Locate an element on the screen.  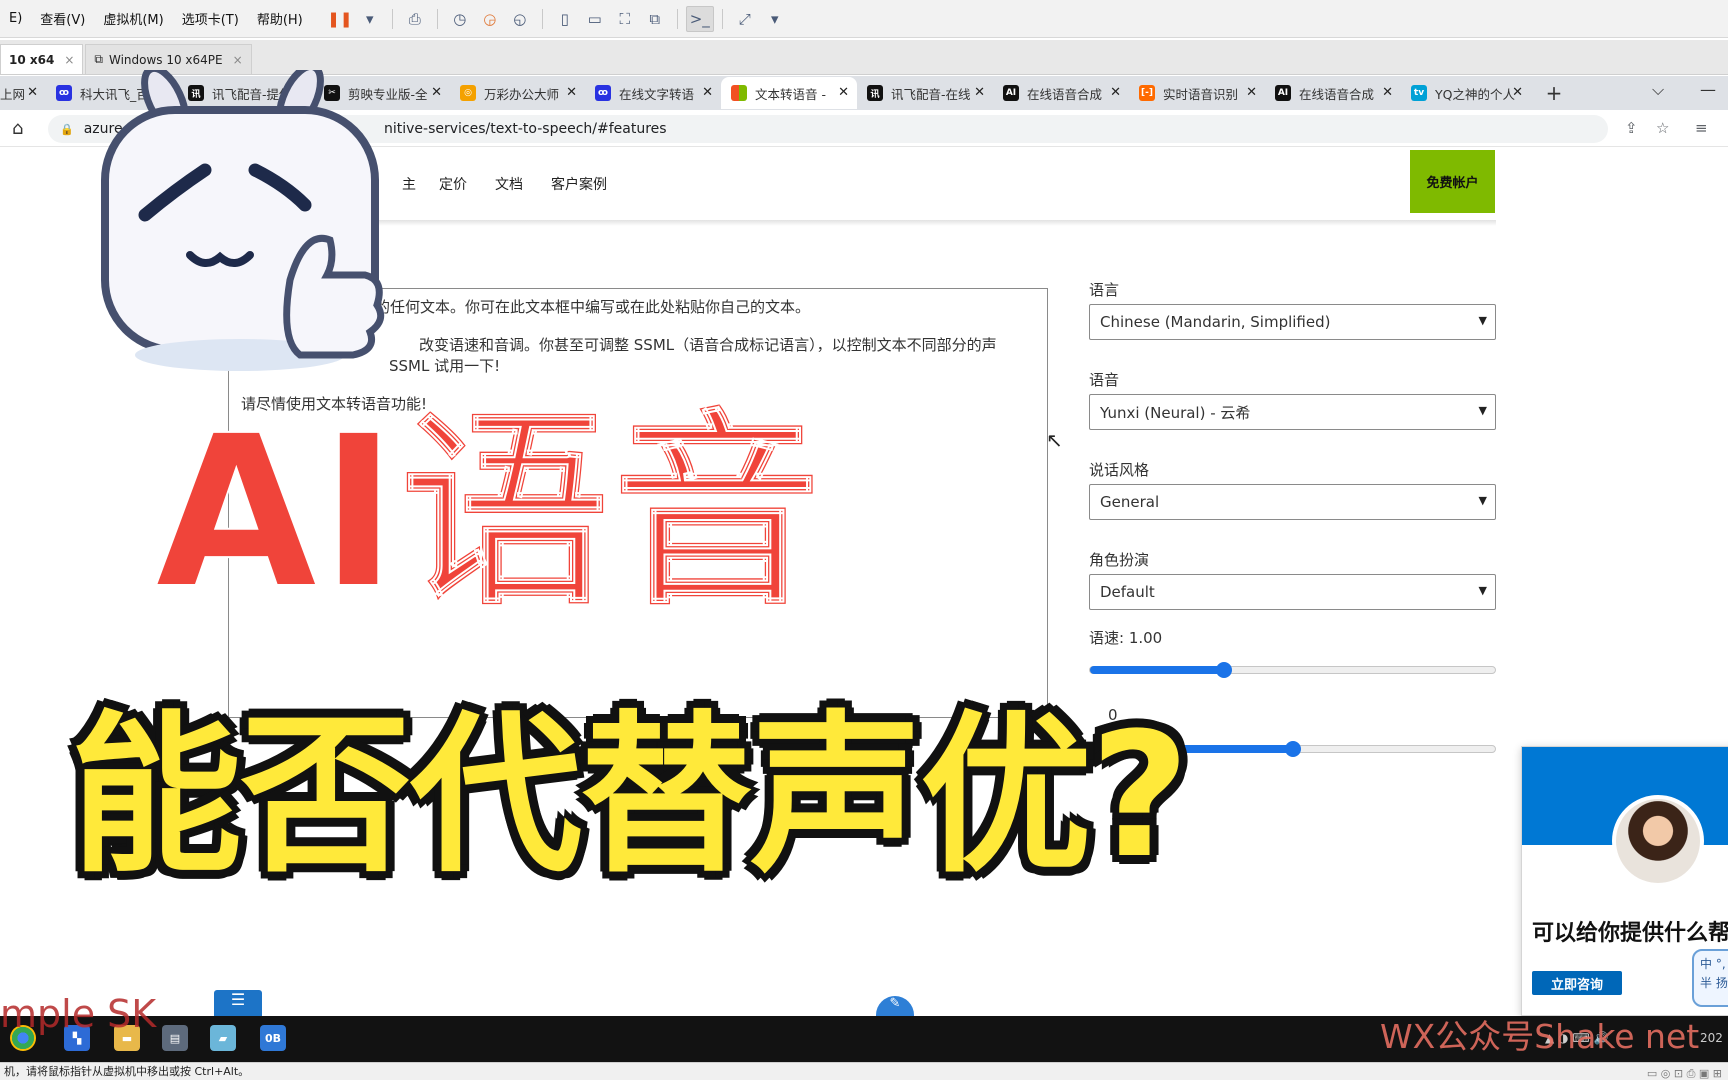
vm-toolbar: ❚❚ ▾ ⎙ ◷ ◶ ◵ ▯ ▭ ⛶ ⧉ >_ ⤢ ▾ is located at coordinates (557, 18).